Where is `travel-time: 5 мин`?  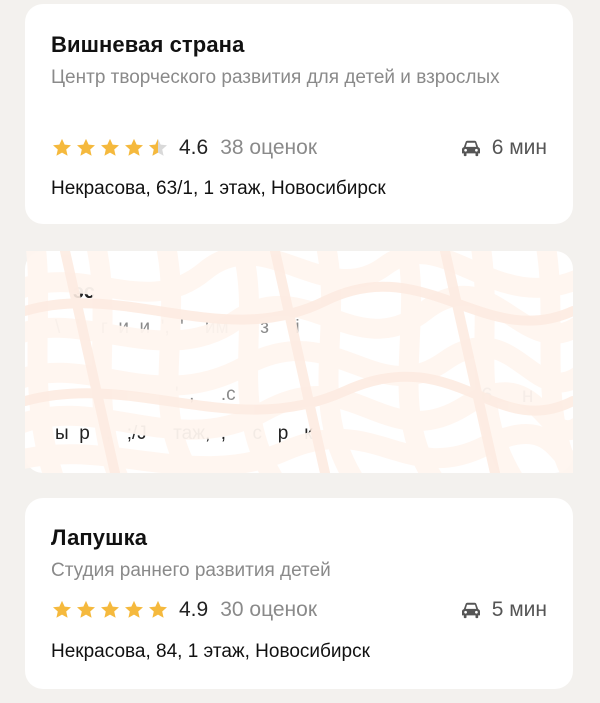 travel-time: 5 мин is located at coordinates (503, 610).